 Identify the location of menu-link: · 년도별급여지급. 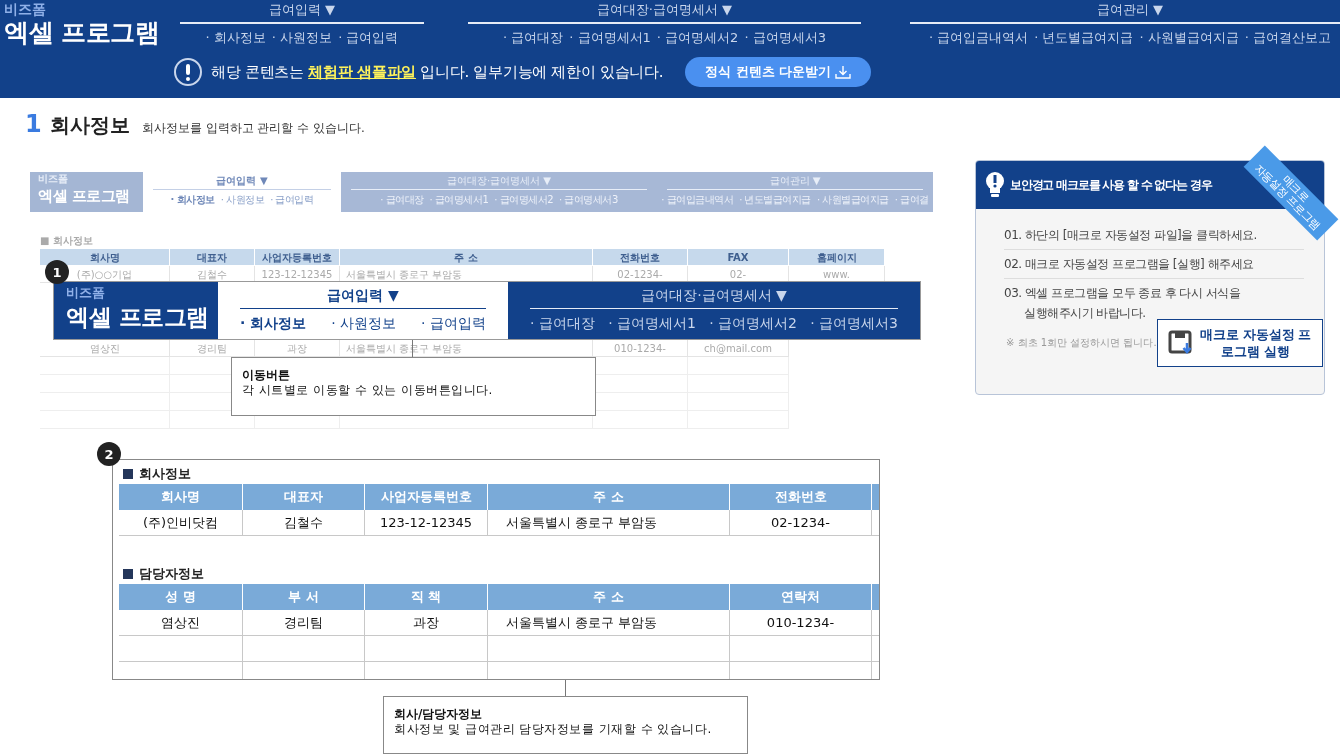
(1084, 38).